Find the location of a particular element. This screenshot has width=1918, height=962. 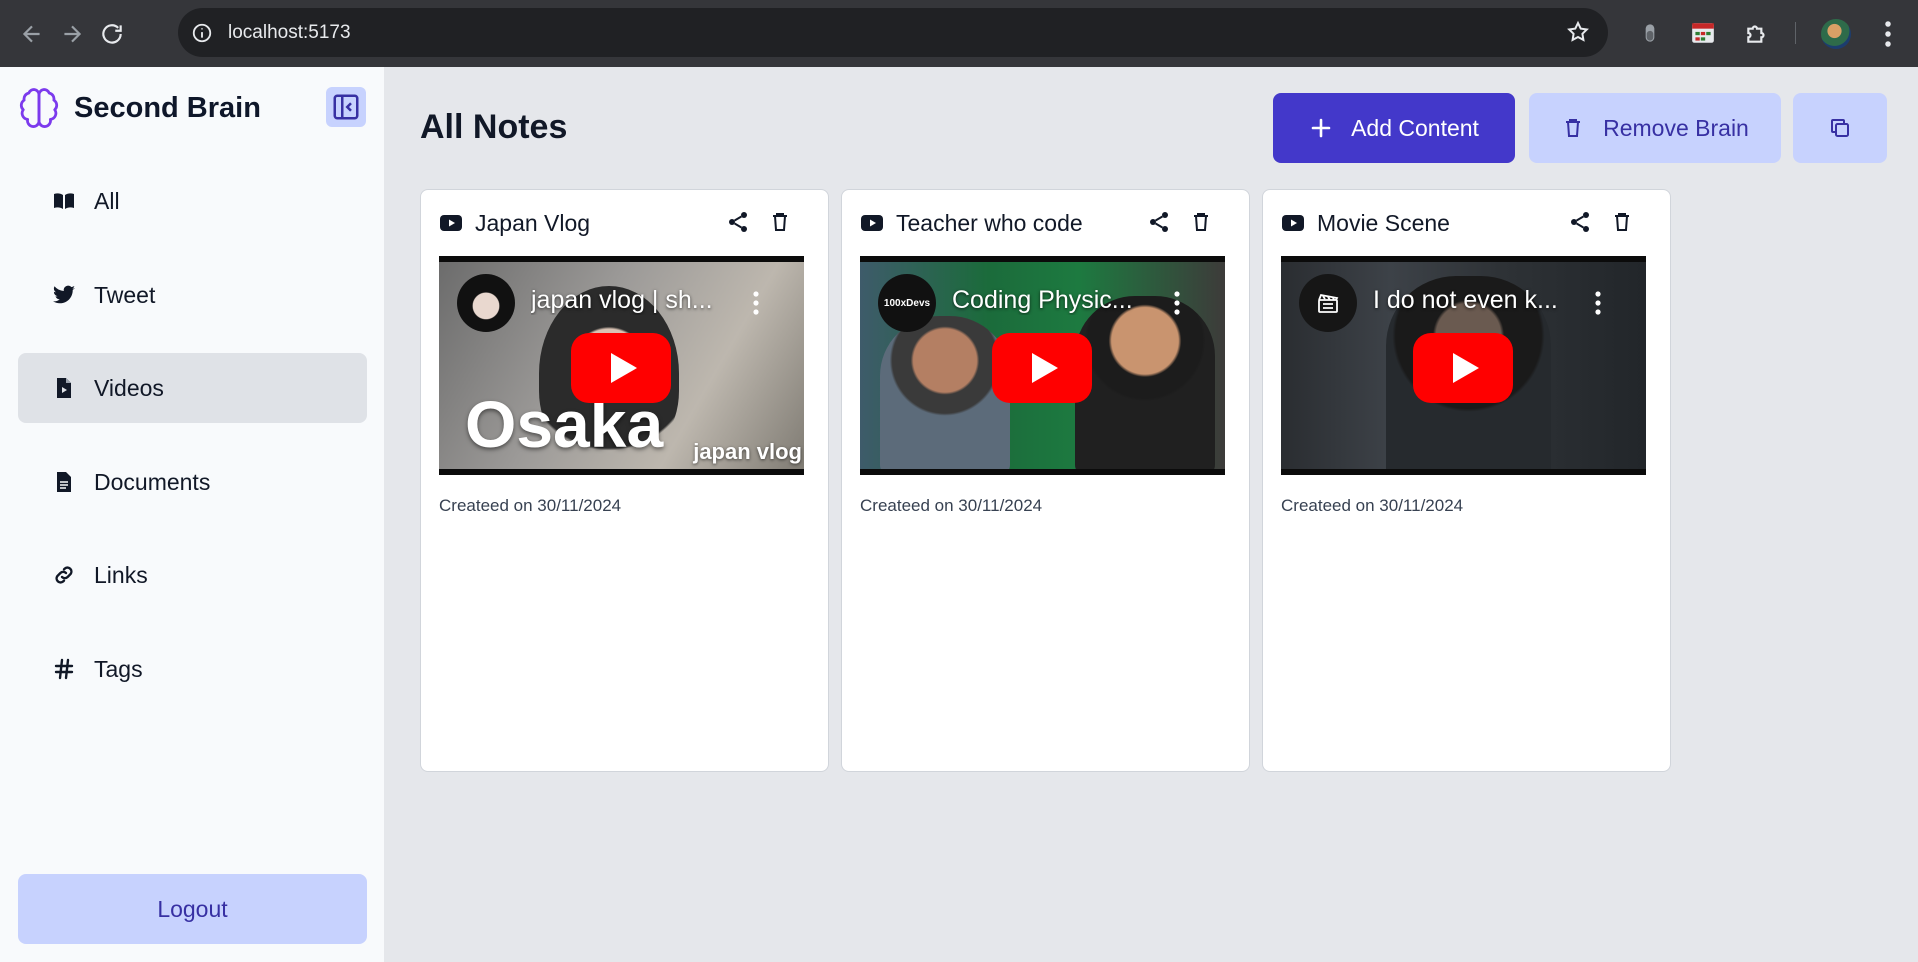

sidebar-item-documents: Documents is located at coordinates (192, 482).